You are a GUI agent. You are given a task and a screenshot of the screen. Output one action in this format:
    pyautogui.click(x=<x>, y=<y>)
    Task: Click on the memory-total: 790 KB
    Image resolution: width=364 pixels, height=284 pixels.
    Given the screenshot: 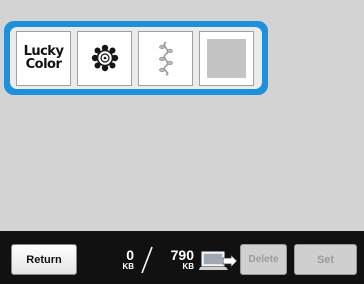 What is the action you would take?
    pyautogui.click(x=179, y=260)
    